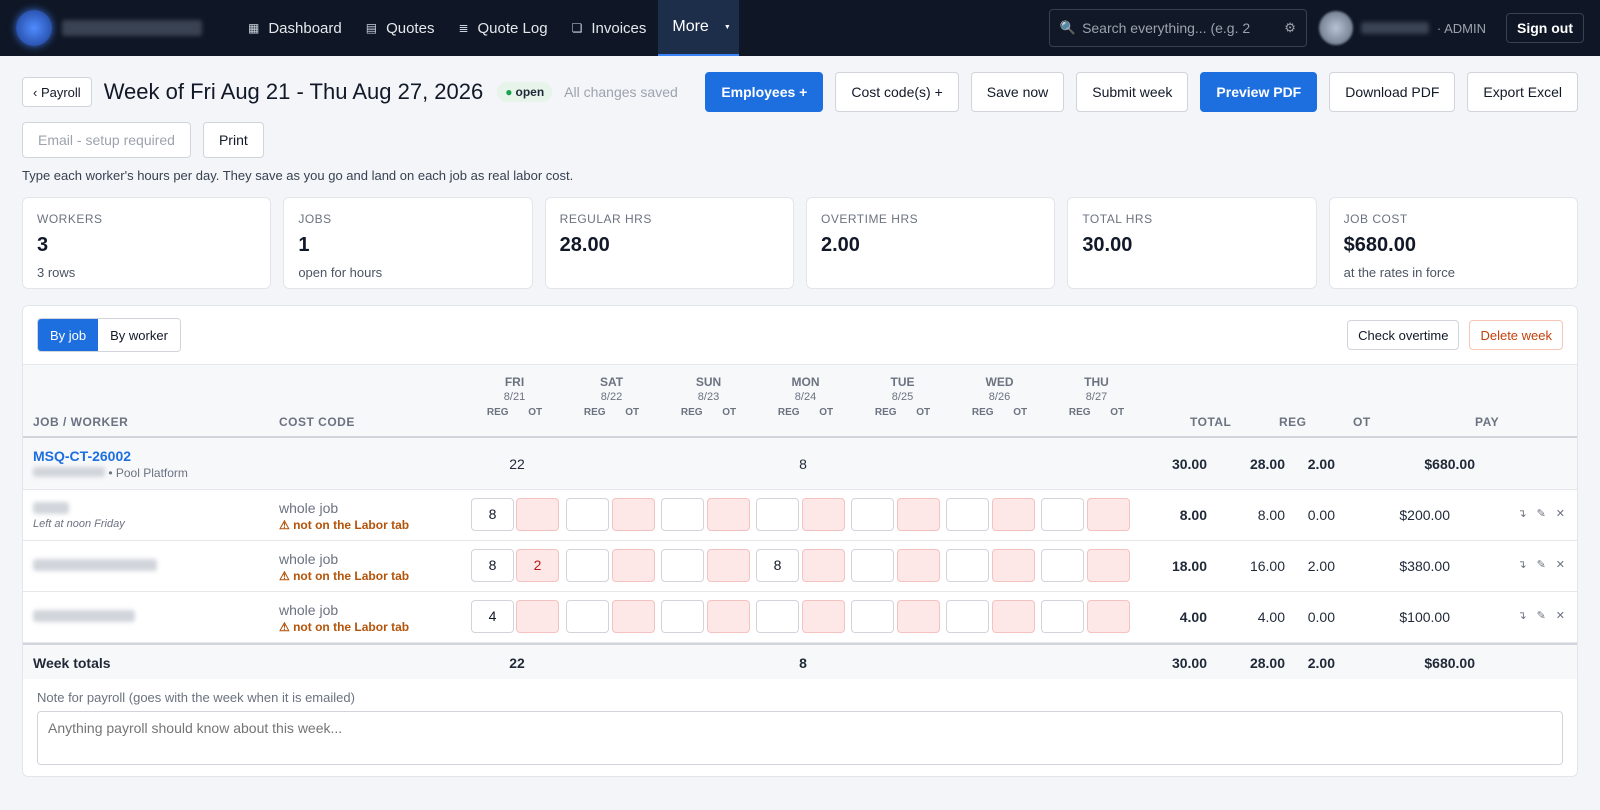  What do you see at coordinates (1516, 335) in the screenshot?
I see `delete-week-button: Delete week` at bounding box center [1516, 335].